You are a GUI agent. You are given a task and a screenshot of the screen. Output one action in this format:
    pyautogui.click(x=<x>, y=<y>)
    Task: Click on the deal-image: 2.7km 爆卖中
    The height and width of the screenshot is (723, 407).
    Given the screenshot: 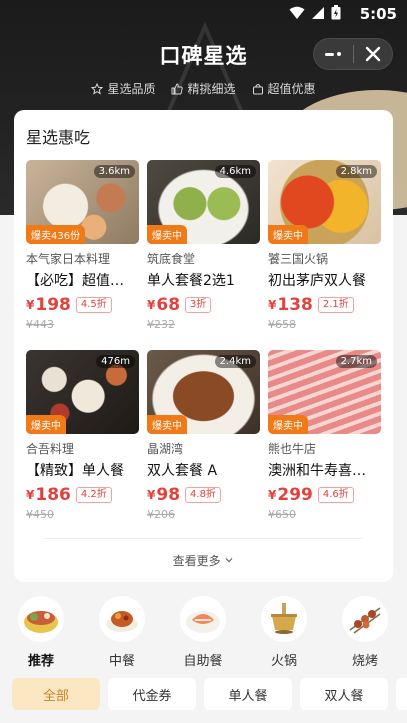 What is the action you would take?
    pyautogui.click(x=324, y=392)
    